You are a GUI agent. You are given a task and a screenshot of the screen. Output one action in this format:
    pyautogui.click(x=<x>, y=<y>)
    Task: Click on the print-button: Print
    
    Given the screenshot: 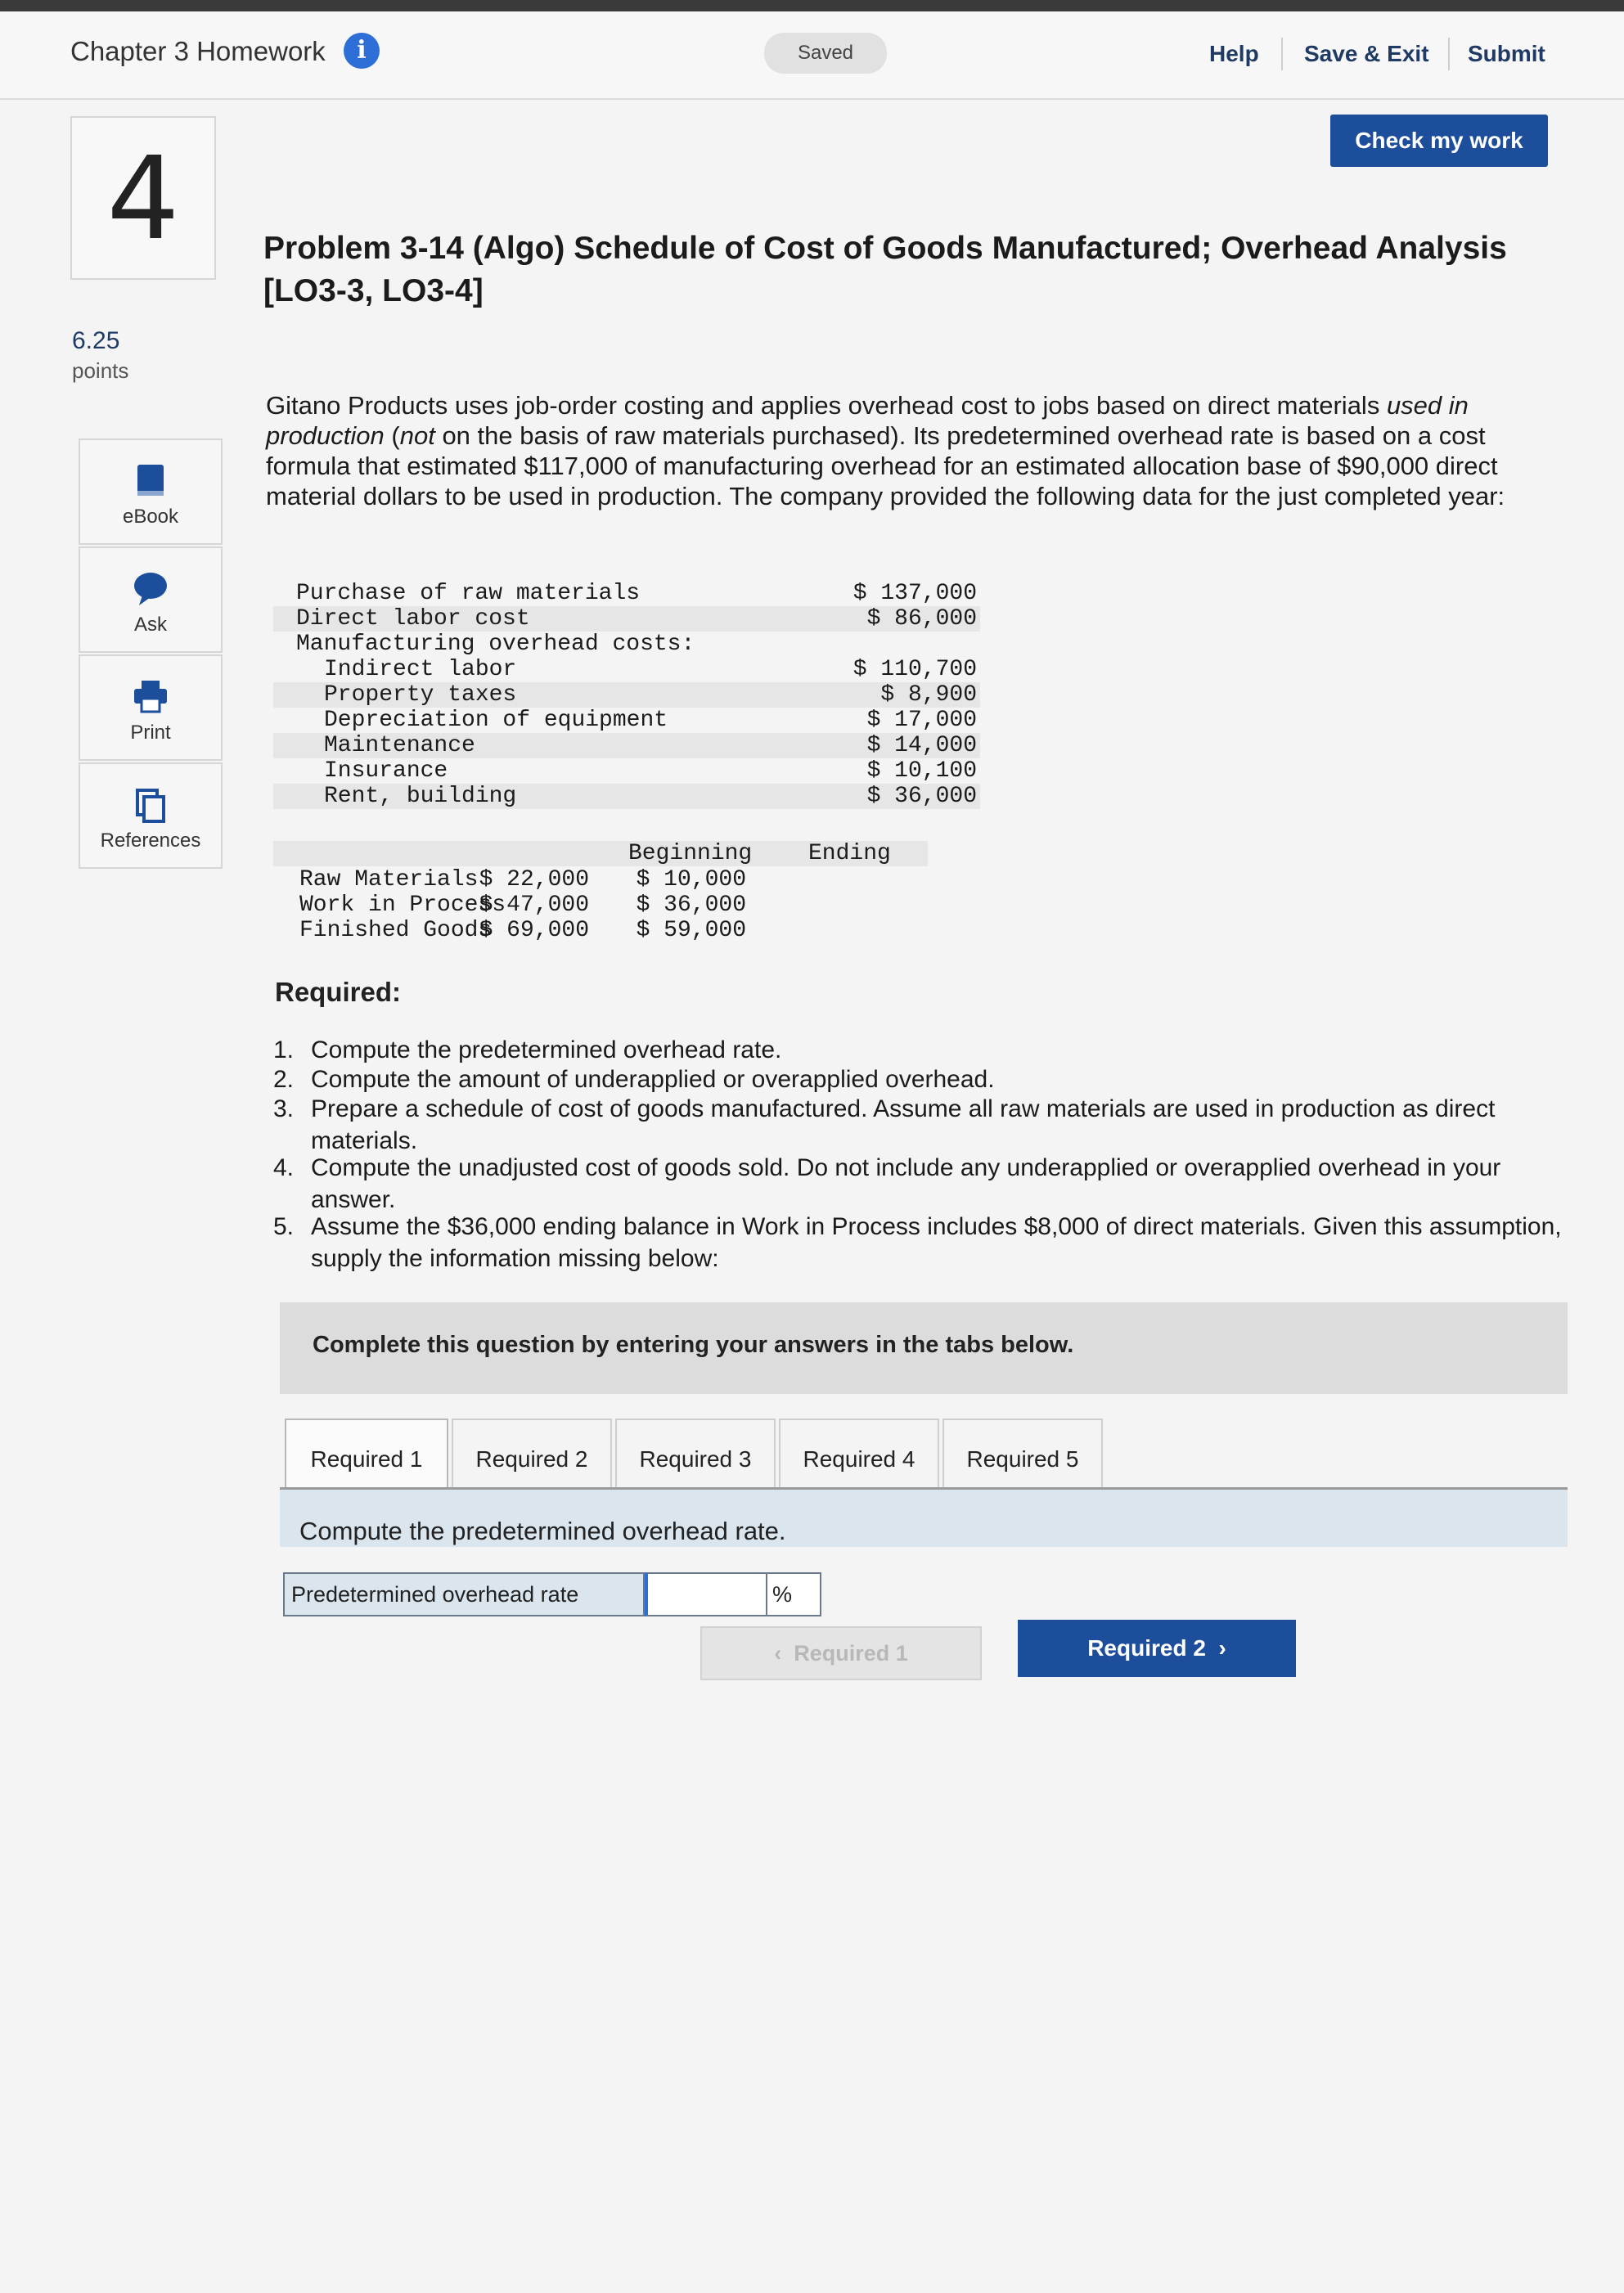 What is the action you would take?
    pyautogui.click(x=151, y=707)
    